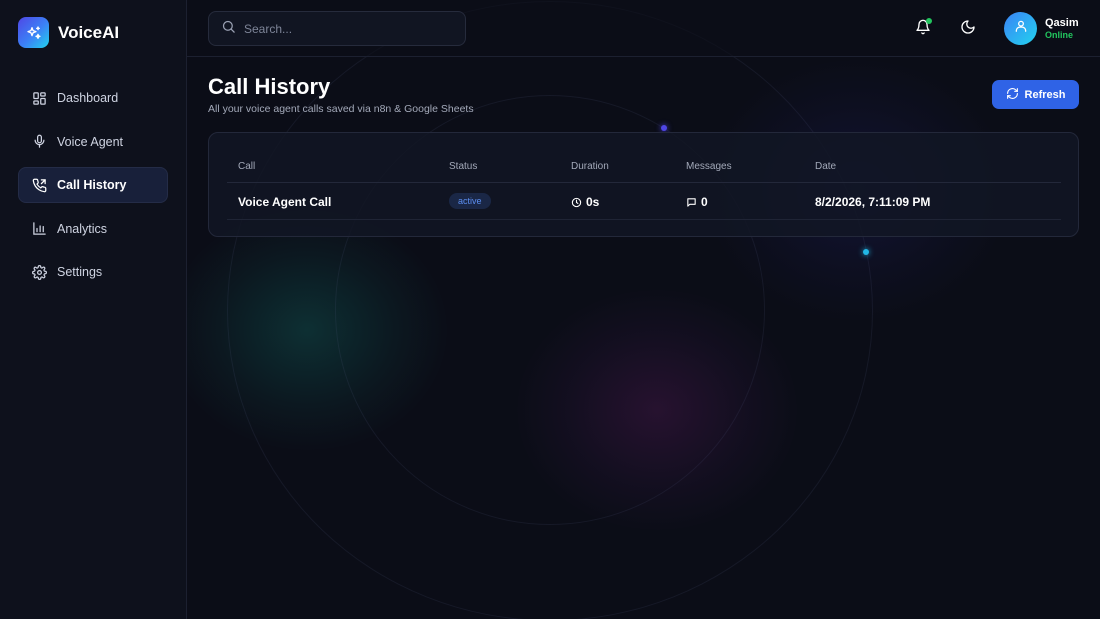  Describe the element at coordinates (585, 202) in the screenshot. I see `call-duration: 0s` at that location.